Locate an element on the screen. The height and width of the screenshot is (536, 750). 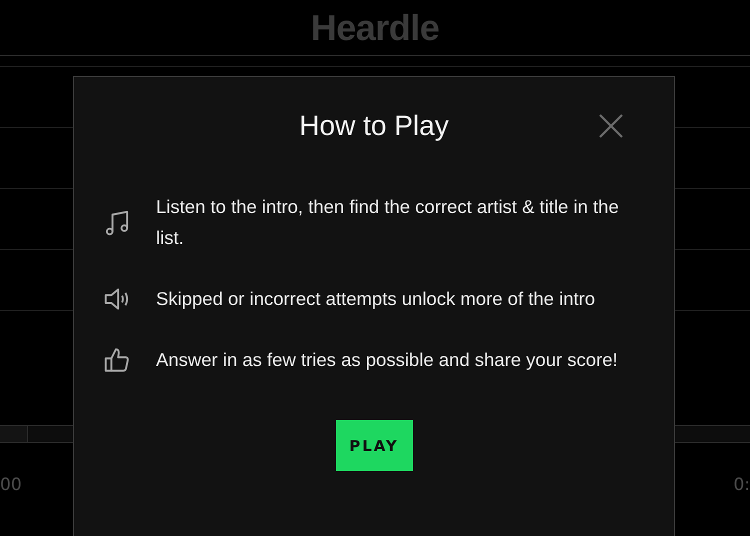
modal-title: How to Play is located at coordinates (374, 126).